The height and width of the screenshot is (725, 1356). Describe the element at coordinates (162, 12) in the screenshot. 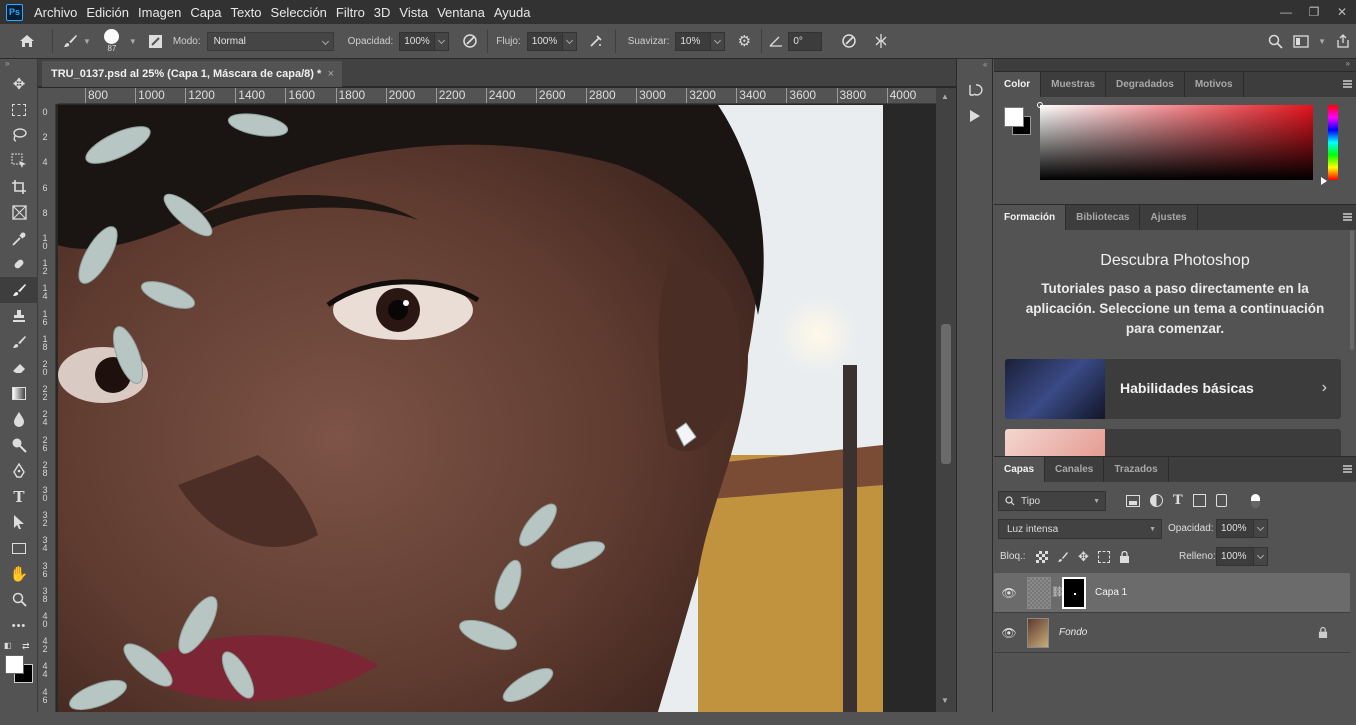

I see `menu-imagen: Imagen` at that location.